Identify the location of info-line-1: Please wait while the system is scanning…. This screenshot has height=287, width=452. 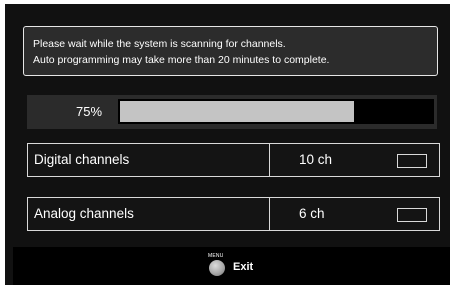
(159, 44).